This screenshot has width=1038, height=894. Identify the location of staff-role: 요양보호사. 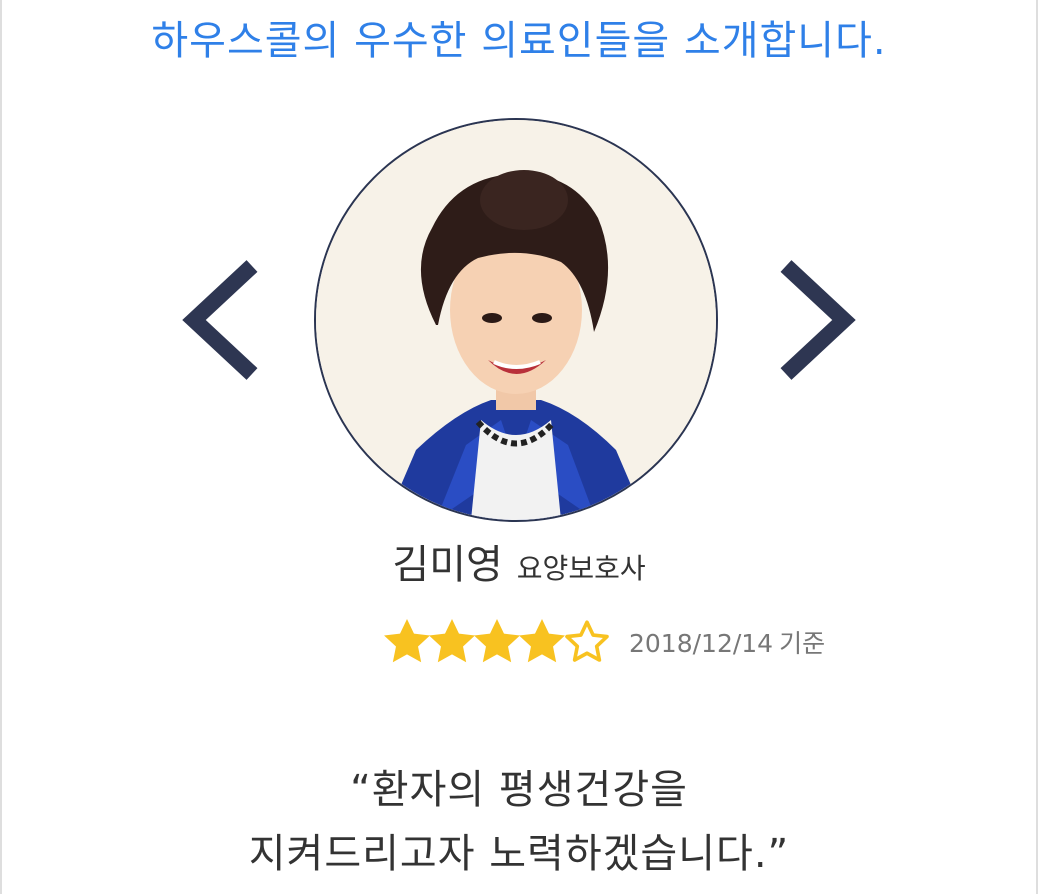
(581, 568).